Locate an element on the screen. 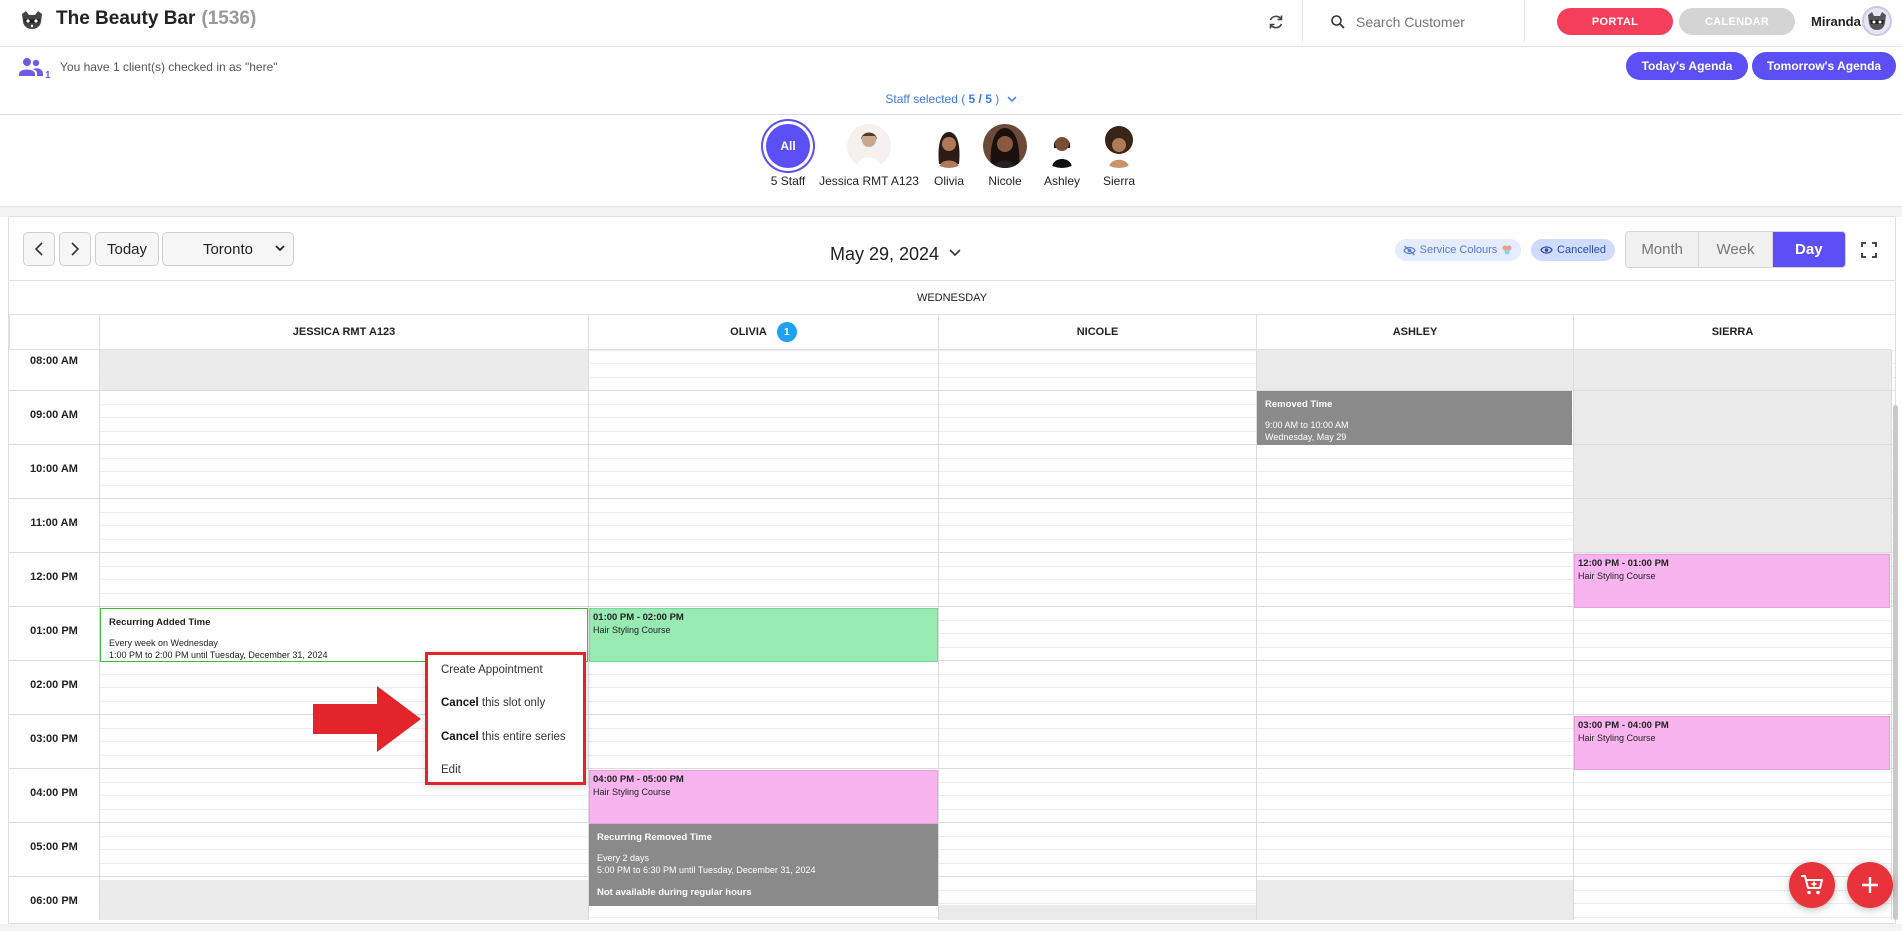  time-label: 12:00 PM is located at coordinates (54, 577).